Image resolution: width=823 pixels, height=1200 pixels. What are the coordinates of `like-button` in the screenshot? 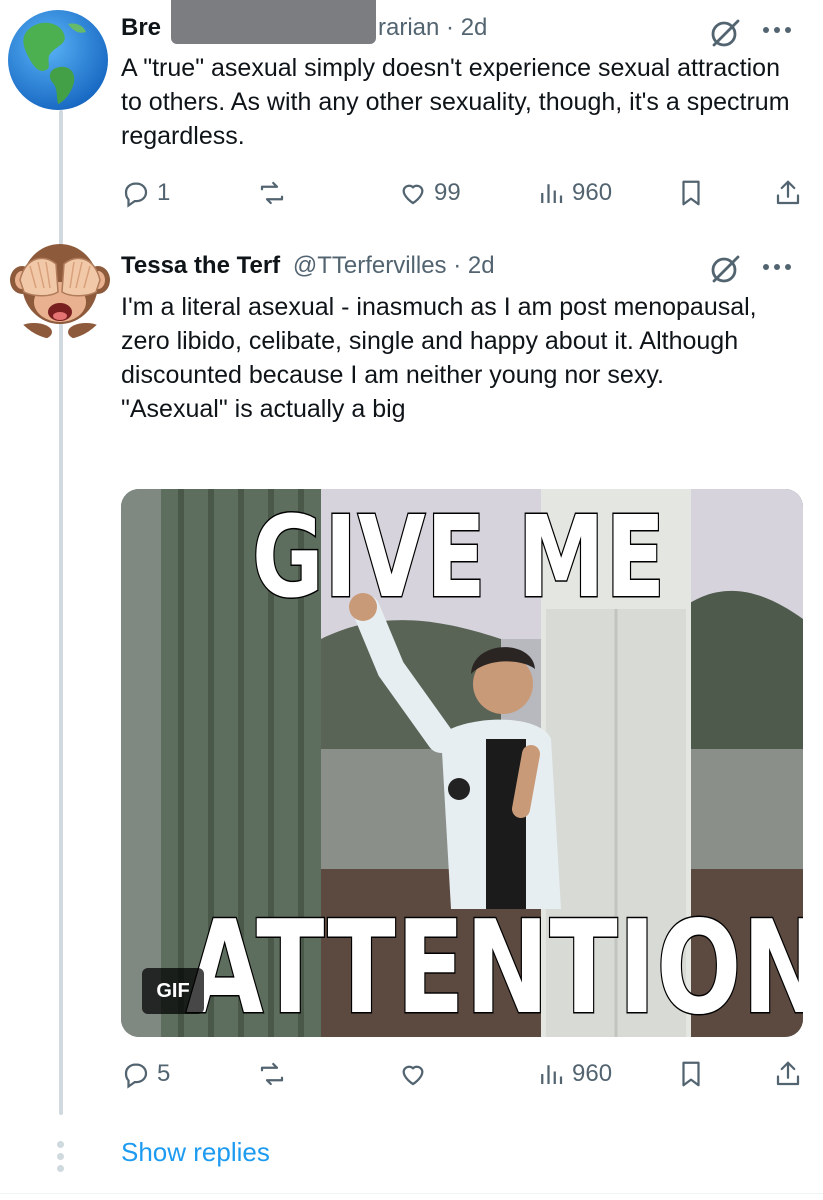 It's located at (413, 1074).